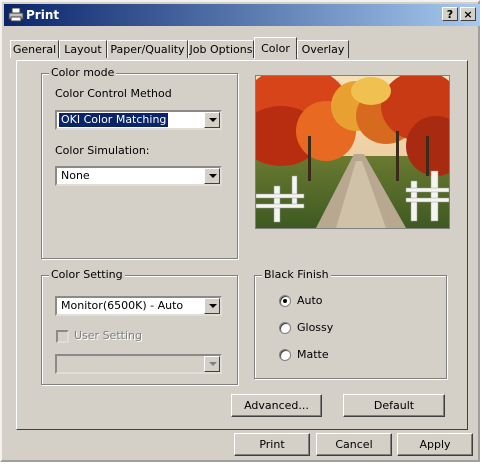 Image resolution: width=484 pixels, height=467 pixels. Describe the element at coordinates (62, 336) in the screenshot. I see `user-setting-checkbox` at that location.